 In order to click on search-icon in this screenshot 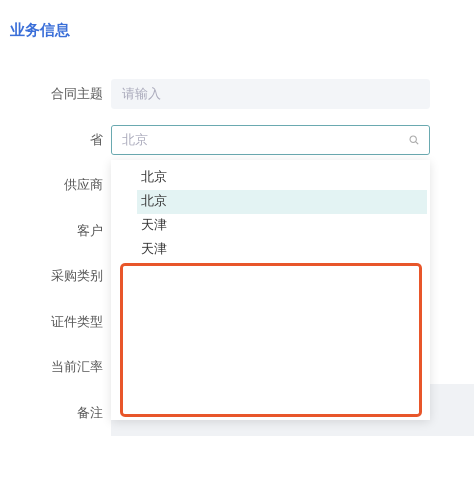, I will do `click(414, 139)`.